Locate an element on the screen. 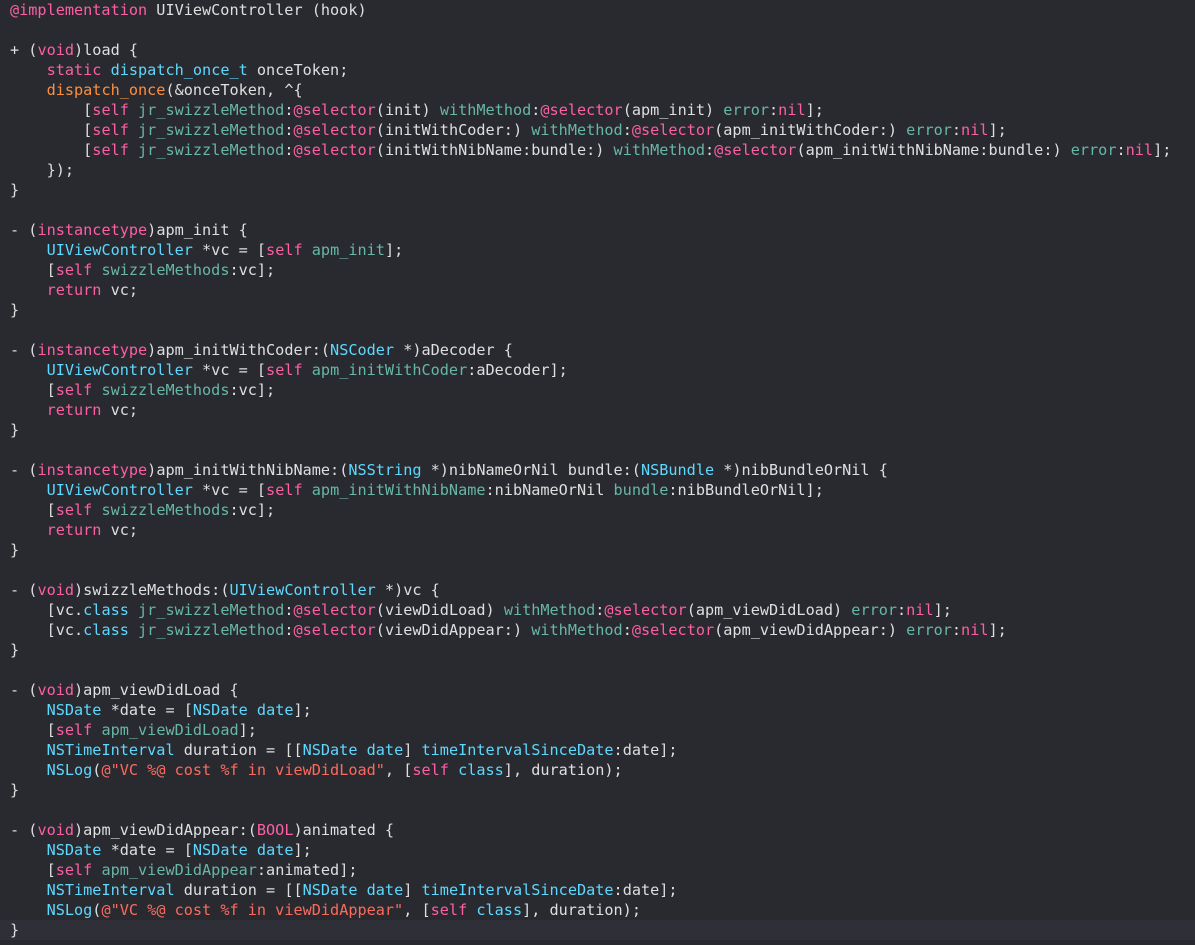  code-line: @implementation UIViewController (hook) is located at coordinates (590, 10).